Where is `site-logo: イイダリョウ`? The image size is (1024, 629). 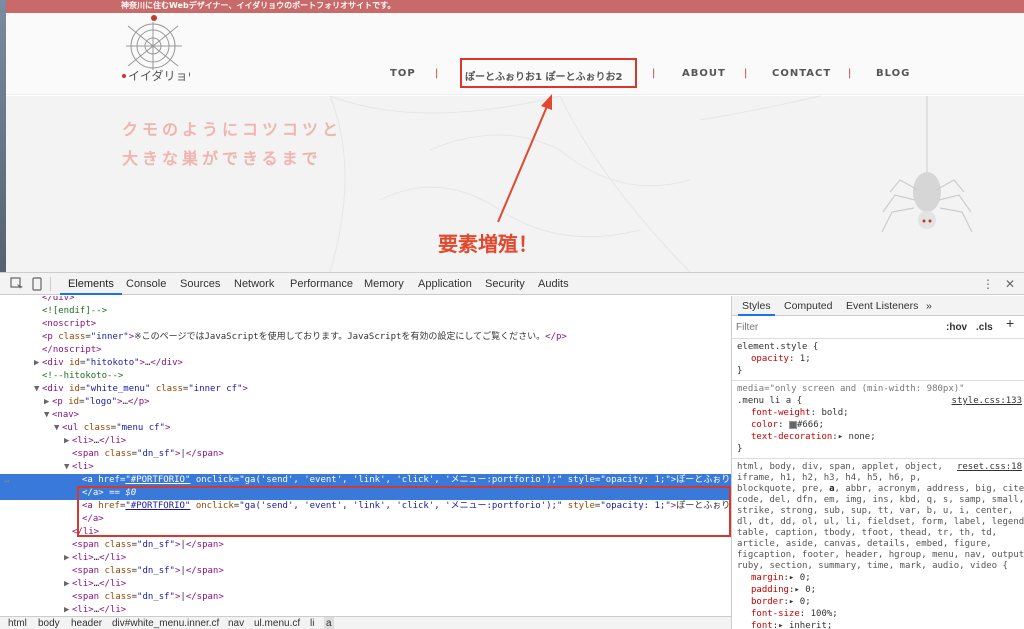
site-logo: イイダリョウ is located at coordinates (154, 50).